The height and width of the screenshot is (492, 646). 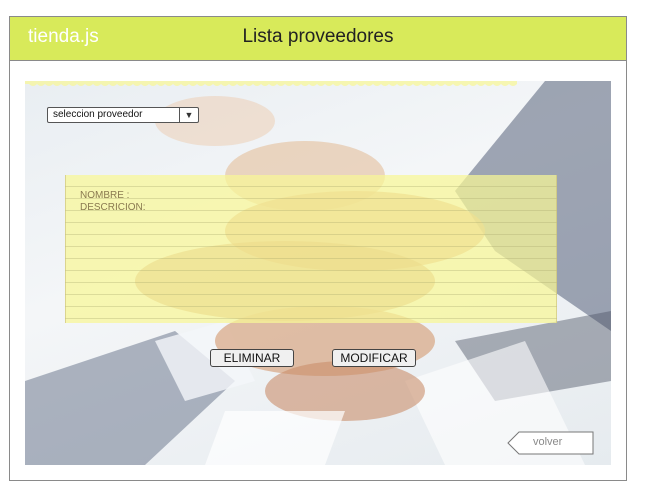 I want to click on header-bar: tienda.js Lista proveedores, so click(x=318, y=39).